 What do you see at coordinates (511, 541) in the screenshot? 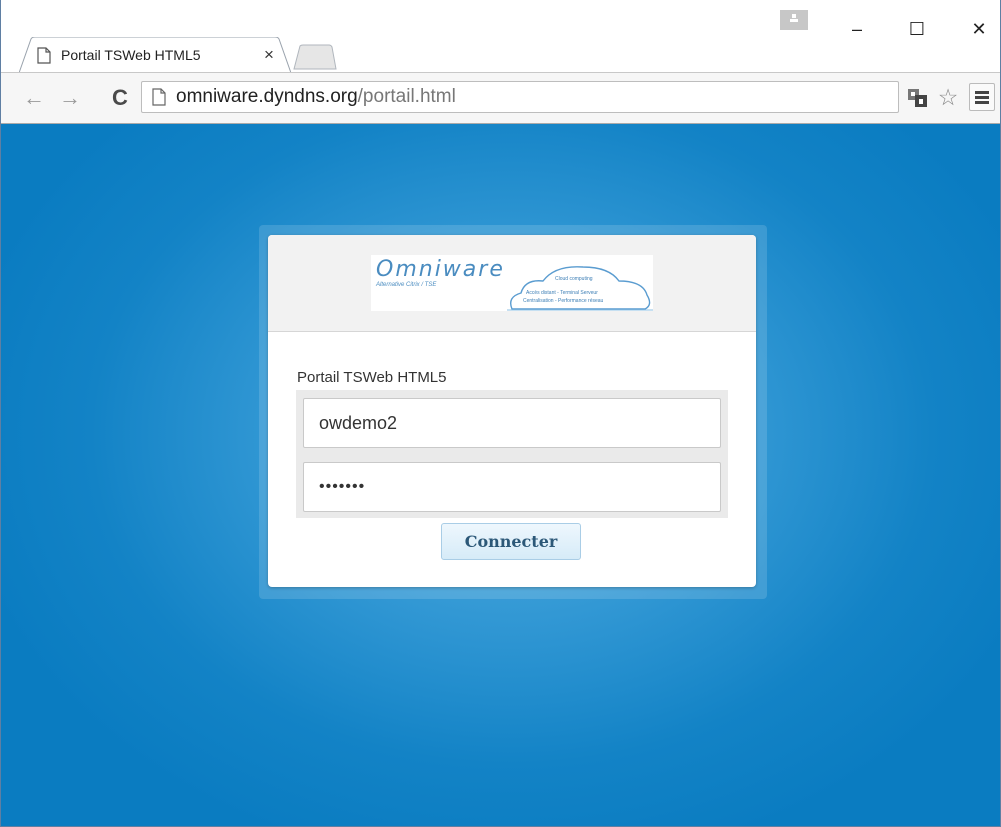
I see `connect-button: Connecter` at bounding box center [511, 541].